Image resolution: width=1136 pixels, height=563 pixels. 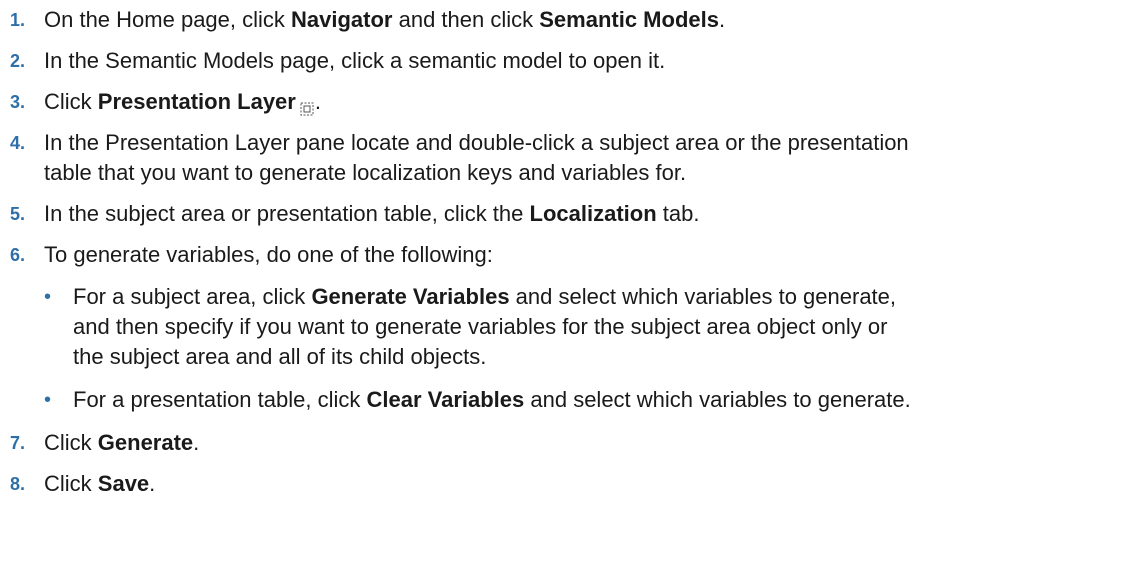 What do you see at coordinates (678, 213) in the screenshot?
I see `step-text: tab.` at bounding box center [678, 213].